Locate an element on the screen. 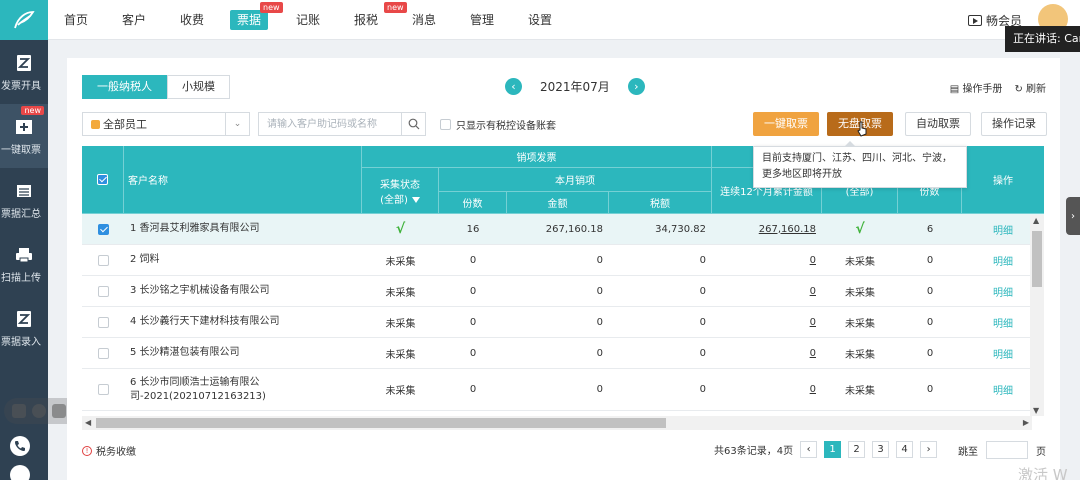 The height and width of the screenshot is (480, 1080). nav-customers: 客户 is located at coordinates (134, 20).